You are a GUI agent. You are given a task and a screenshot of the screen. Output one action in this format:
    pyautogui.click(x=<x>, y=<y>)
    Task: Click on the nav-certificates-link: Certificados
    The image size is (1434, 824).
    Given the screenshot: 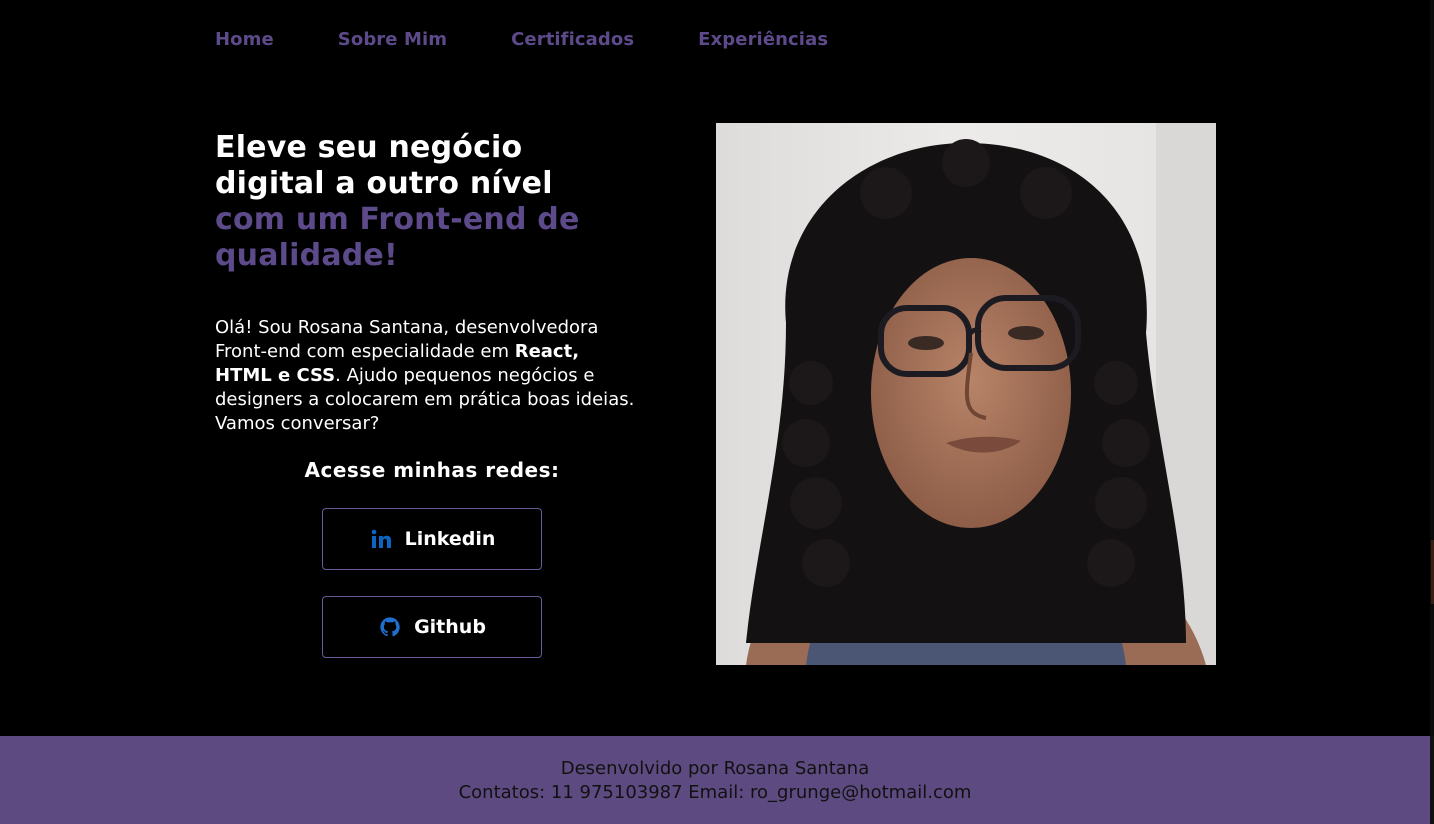 What is the action you would take?
    pyautogui.click(x=572, y=40)
    